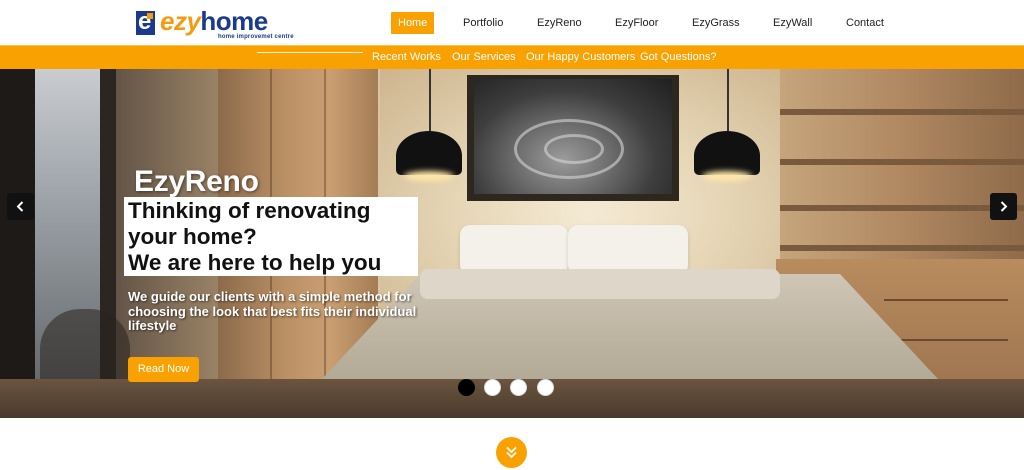 The image size is (1024, 470). I want to click on nav-item-contact: Contact, so click(865, 23).